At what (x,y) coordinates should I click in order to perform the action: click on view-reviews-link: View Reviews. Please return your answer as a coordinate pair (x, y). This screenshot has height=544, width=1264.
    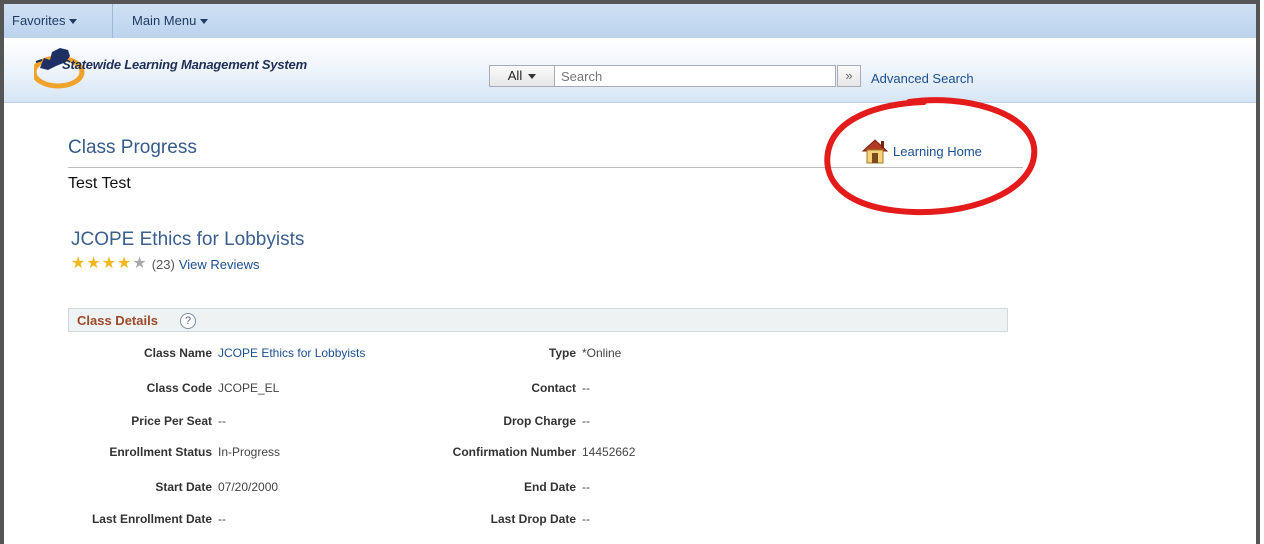
    Looking at the image, I should click on (219, 264).